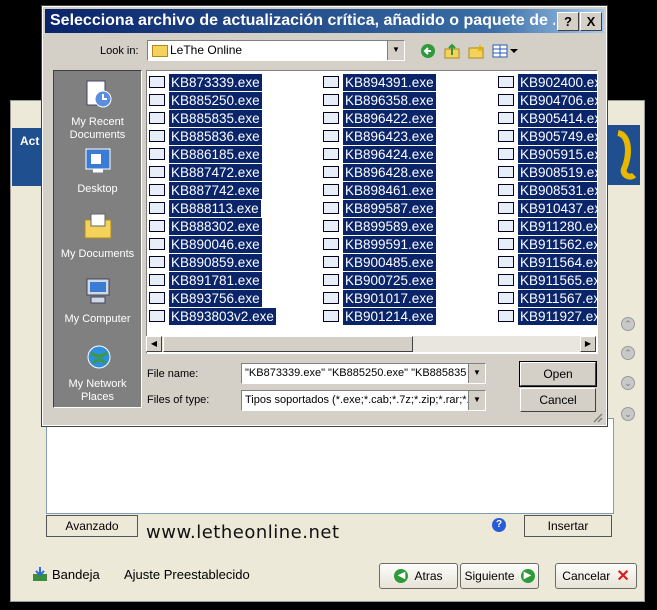 Image resolution: width=657 pixels, height=610 pixels. What do you see at coordinates (591, 21) in the screenshot?
I see `close-button: X` at bounding box center [591, 21].